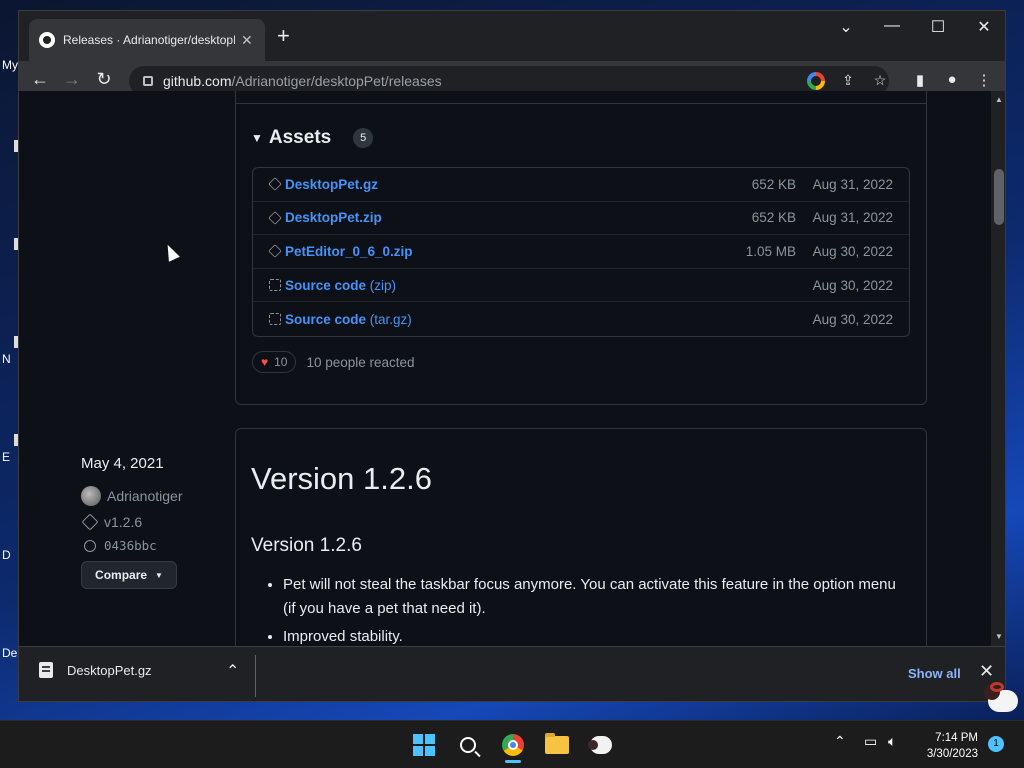 The width and height of the screenshot is (1024, 768). Describe the element at coordinates (770, 251) in the screenshot. I see `asset-size: 1.05 MB` at that location.